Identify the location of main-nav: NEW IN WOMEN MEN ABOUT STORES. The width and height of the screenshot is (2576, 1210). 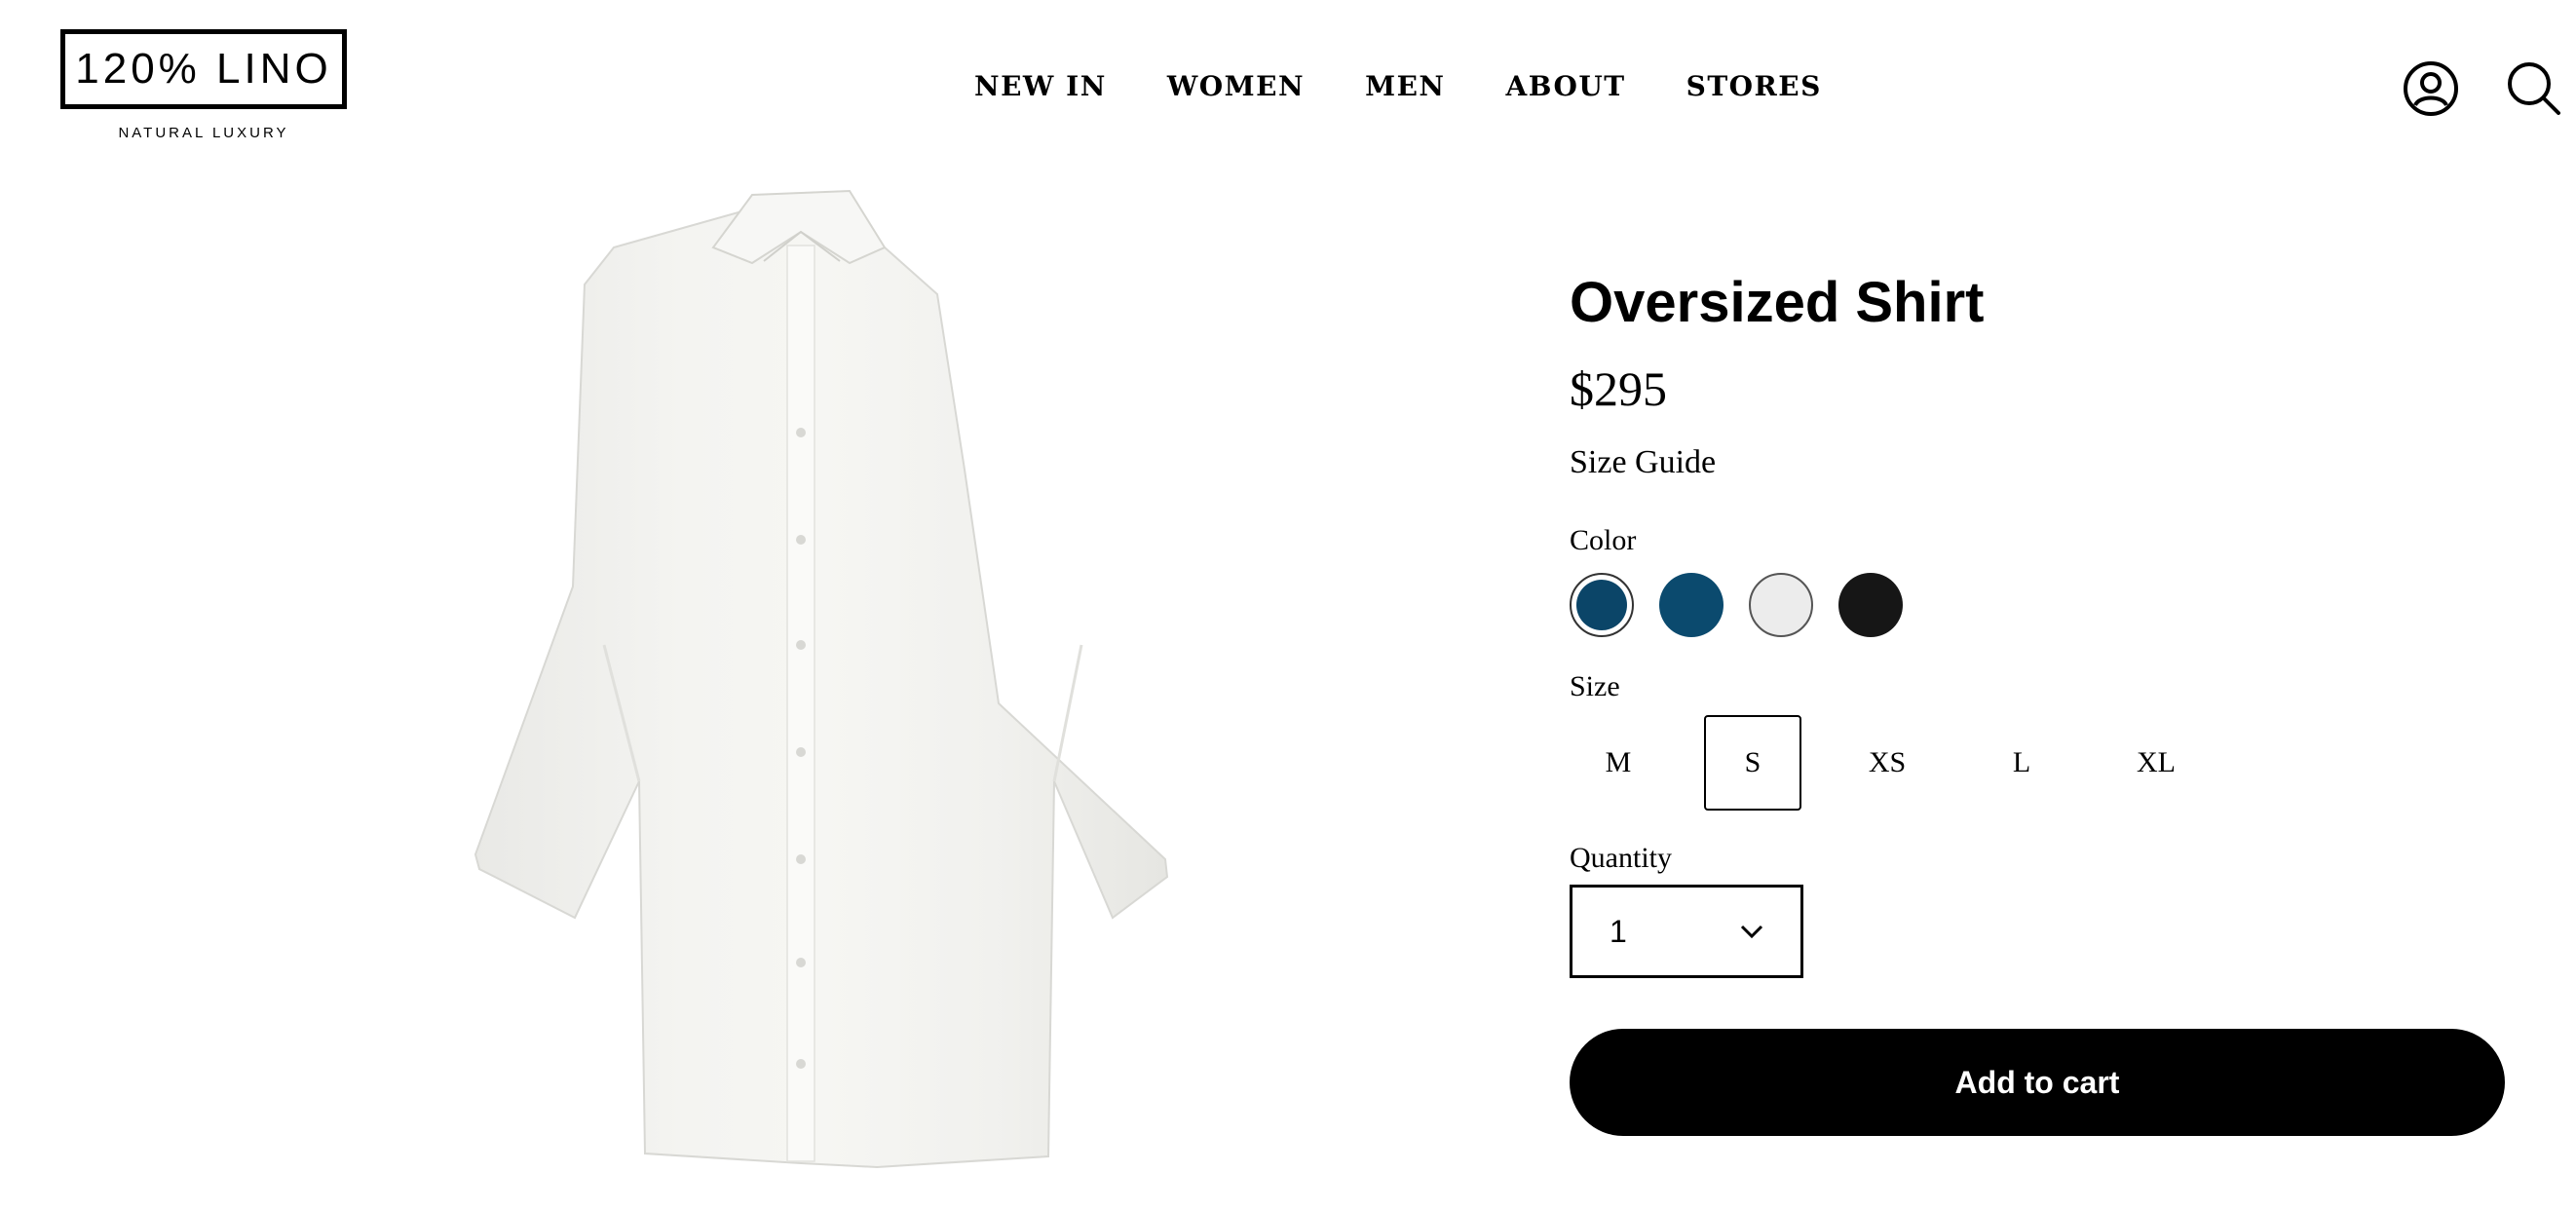
(1398, 86).